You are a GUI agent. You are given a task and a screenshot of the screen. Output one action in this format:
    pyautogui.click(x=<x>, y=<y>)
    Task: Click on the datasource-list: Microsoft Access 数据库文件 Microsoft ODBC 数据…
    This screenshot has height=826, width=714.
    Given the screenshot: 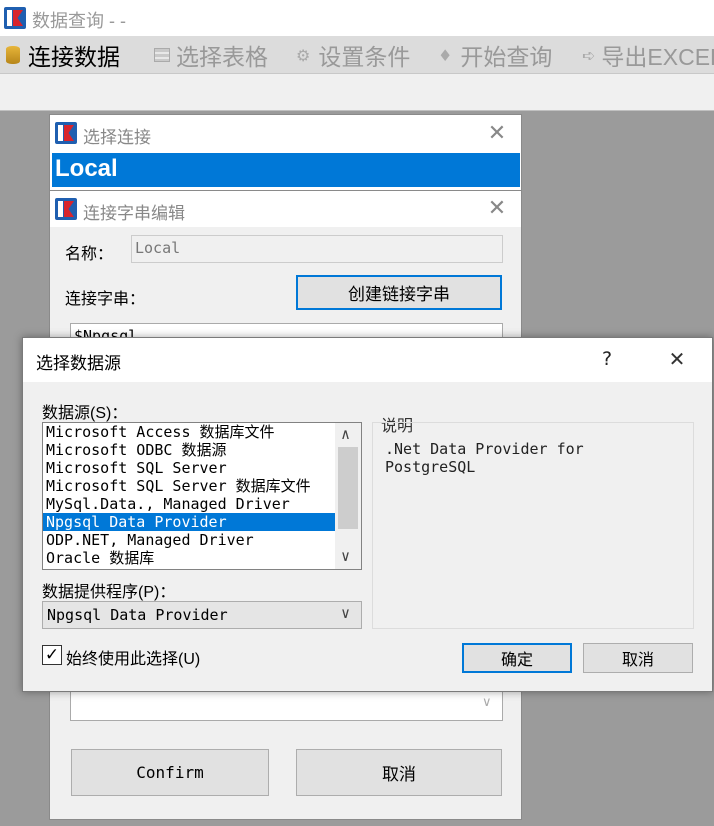 What is the action you would take?
    pyautogui.click(x=202, y=496)
    